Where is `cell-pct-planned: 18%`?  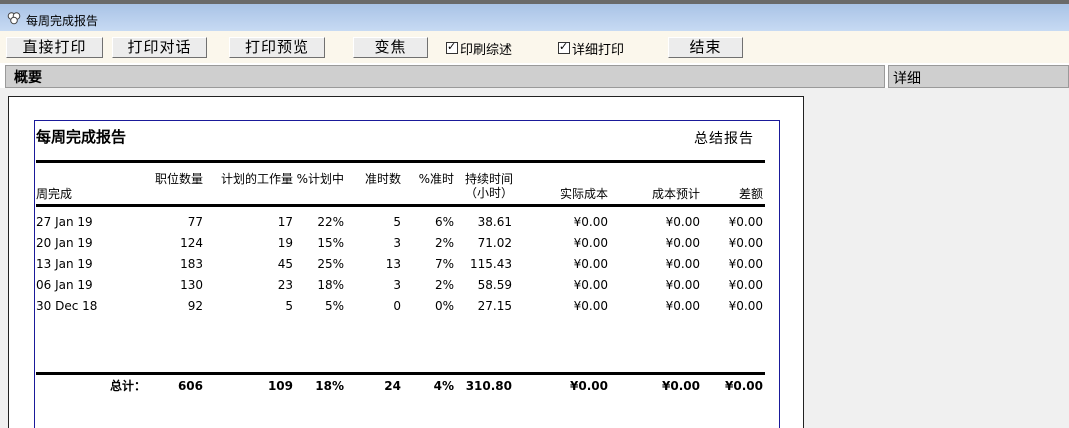
cell-pct-planned: 18% is located at coordinates (330, 285).